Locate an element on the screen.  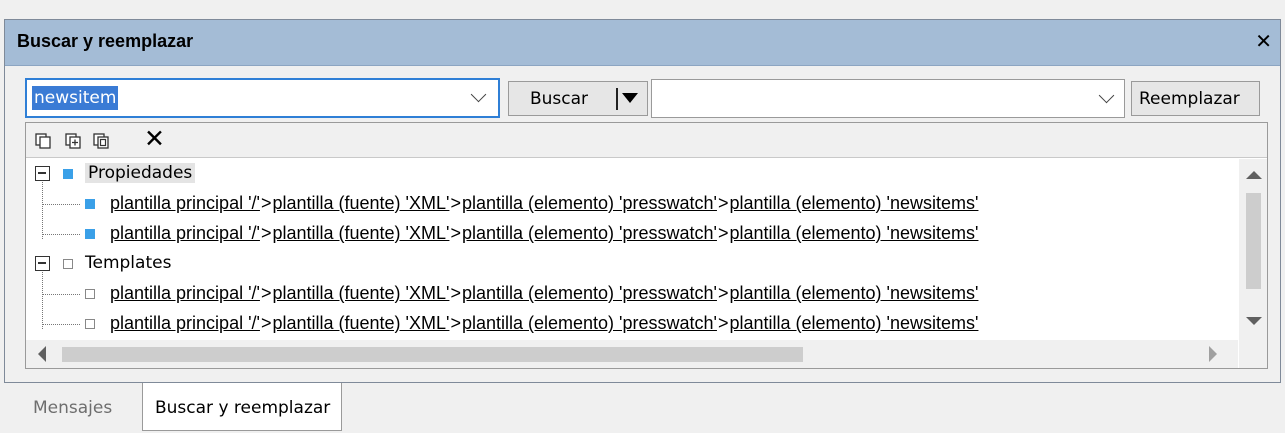
replace-button: Reemplazar is located at coordinates (1195, 98).